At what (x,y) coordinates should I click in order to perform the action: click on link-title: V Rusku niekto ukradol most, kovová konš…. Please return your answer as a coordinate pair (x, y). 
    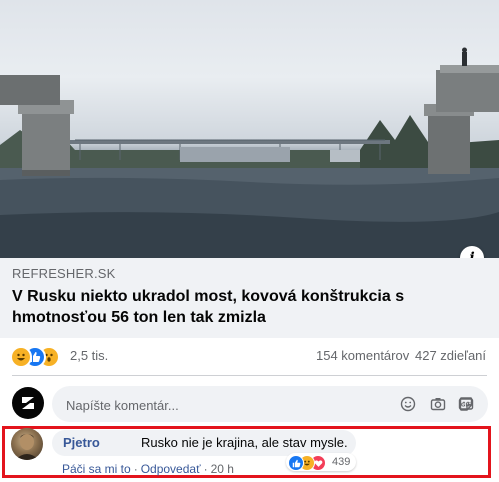
    Looking at the image, I should click on (247, 307).